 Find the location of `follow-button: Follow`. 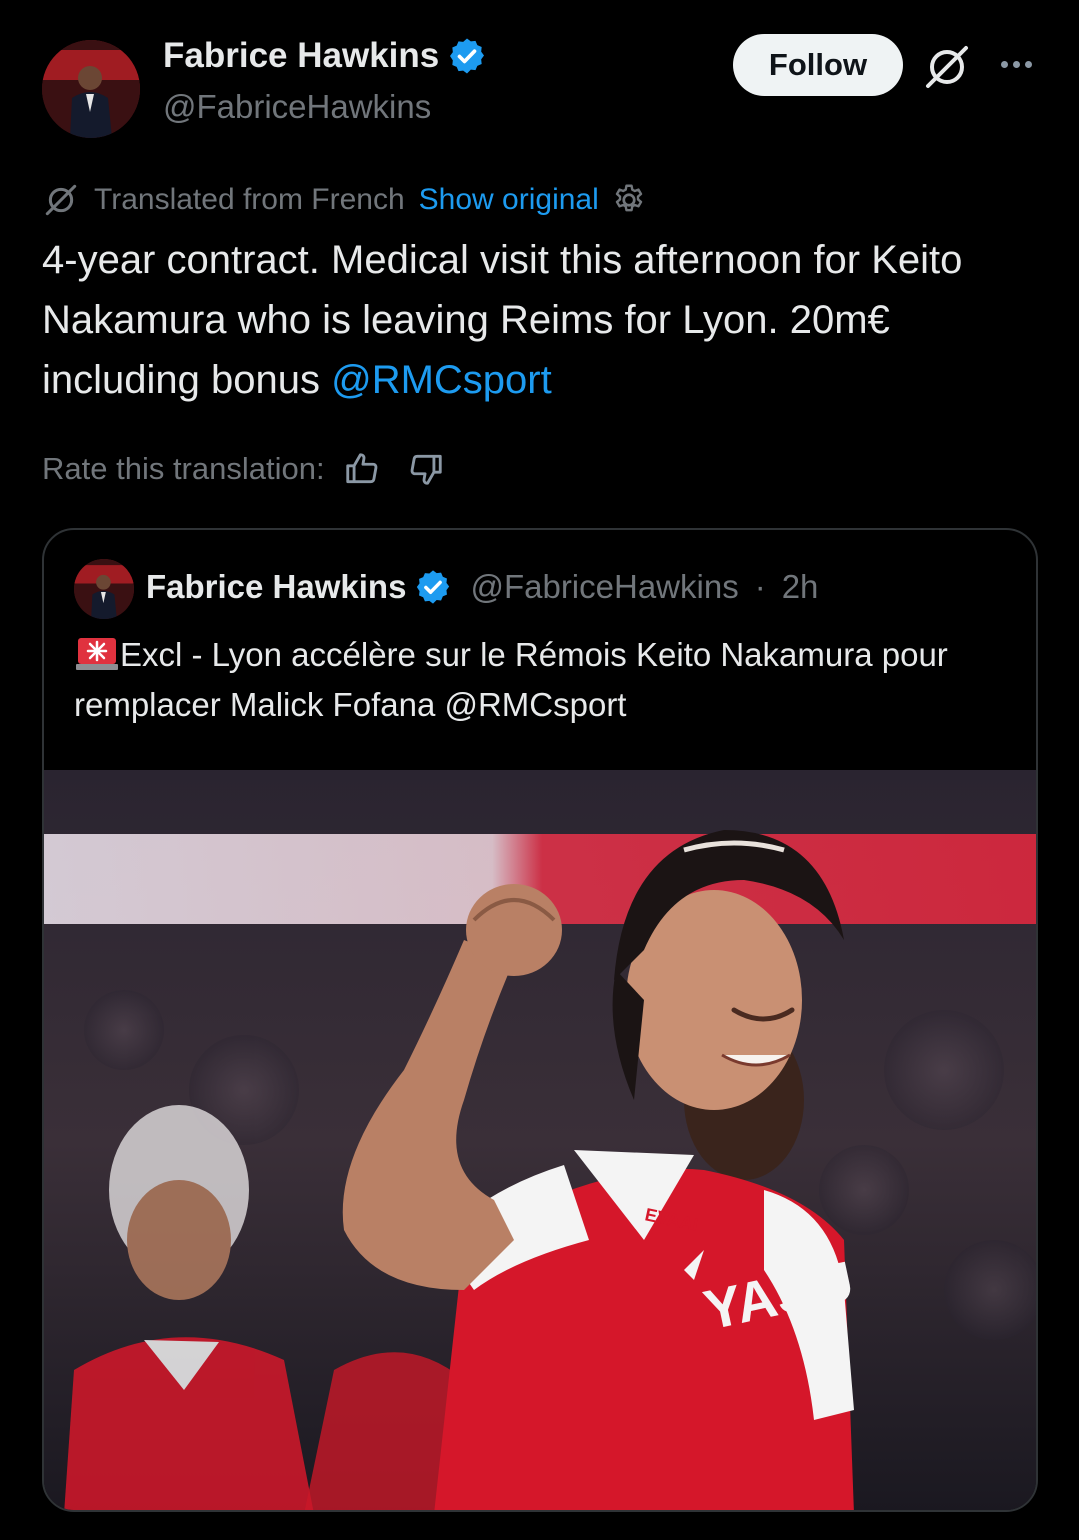

follow-button: Follow is located at coordinates (818, 65).